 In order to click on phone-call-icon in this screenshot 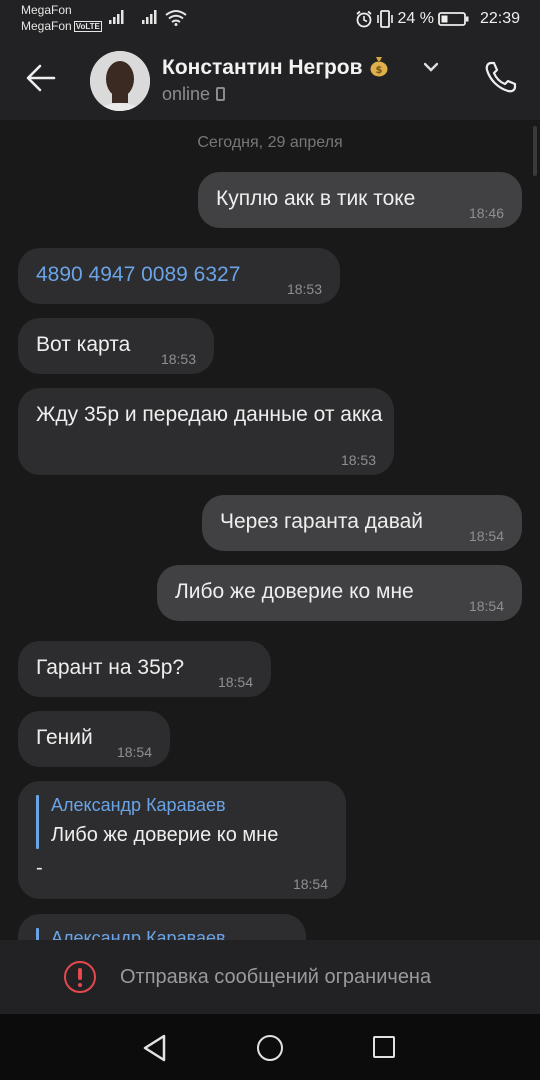, I will do `click(500, 78)`.